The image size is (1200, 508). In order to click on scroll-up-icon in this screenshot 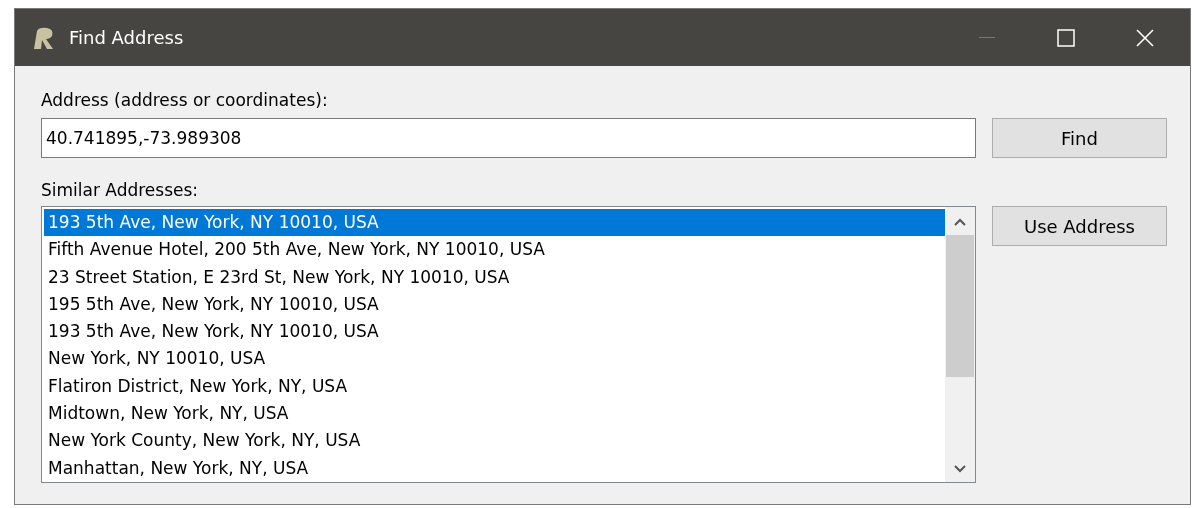, I will do `click(960, 222)`.